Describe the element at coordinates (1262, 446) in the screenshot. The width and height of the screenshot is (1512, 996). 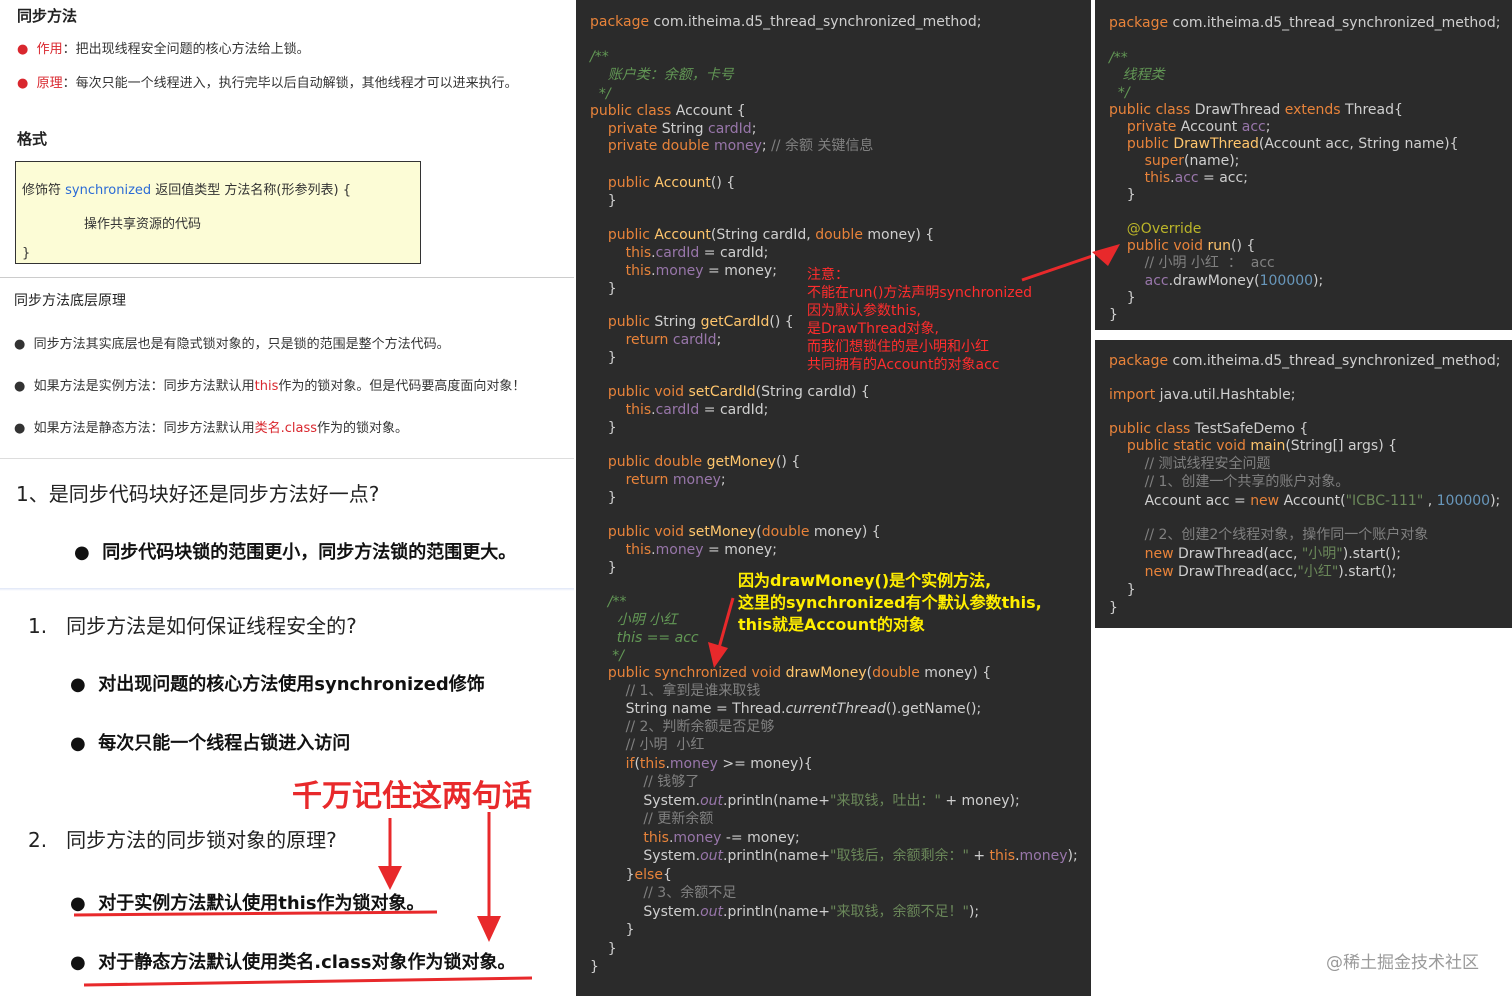
I see `code-line: public static void main(String[] args) {` at that location.